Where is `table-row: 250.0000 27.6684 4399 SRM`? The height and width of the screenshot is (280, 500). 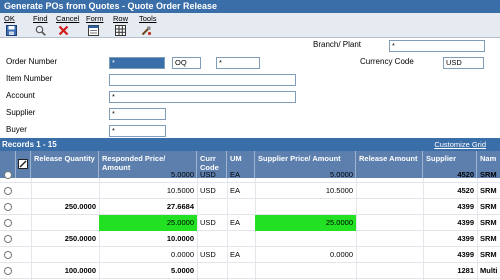 table-row: 250.0000 27.6684 4399 SRM is located at coordinates (250, 207).